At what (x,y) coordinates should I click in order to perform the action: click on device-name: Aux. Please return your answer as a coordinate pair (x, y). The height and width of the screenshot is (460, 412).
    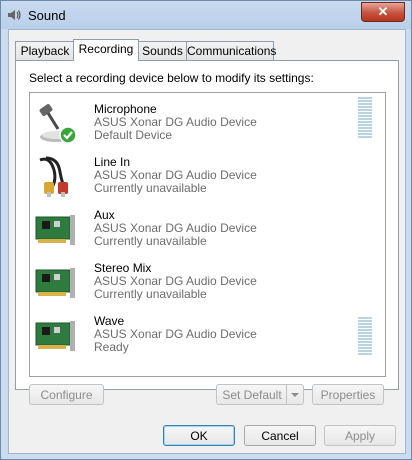
    Looking at the image, I should click on (104, 215).